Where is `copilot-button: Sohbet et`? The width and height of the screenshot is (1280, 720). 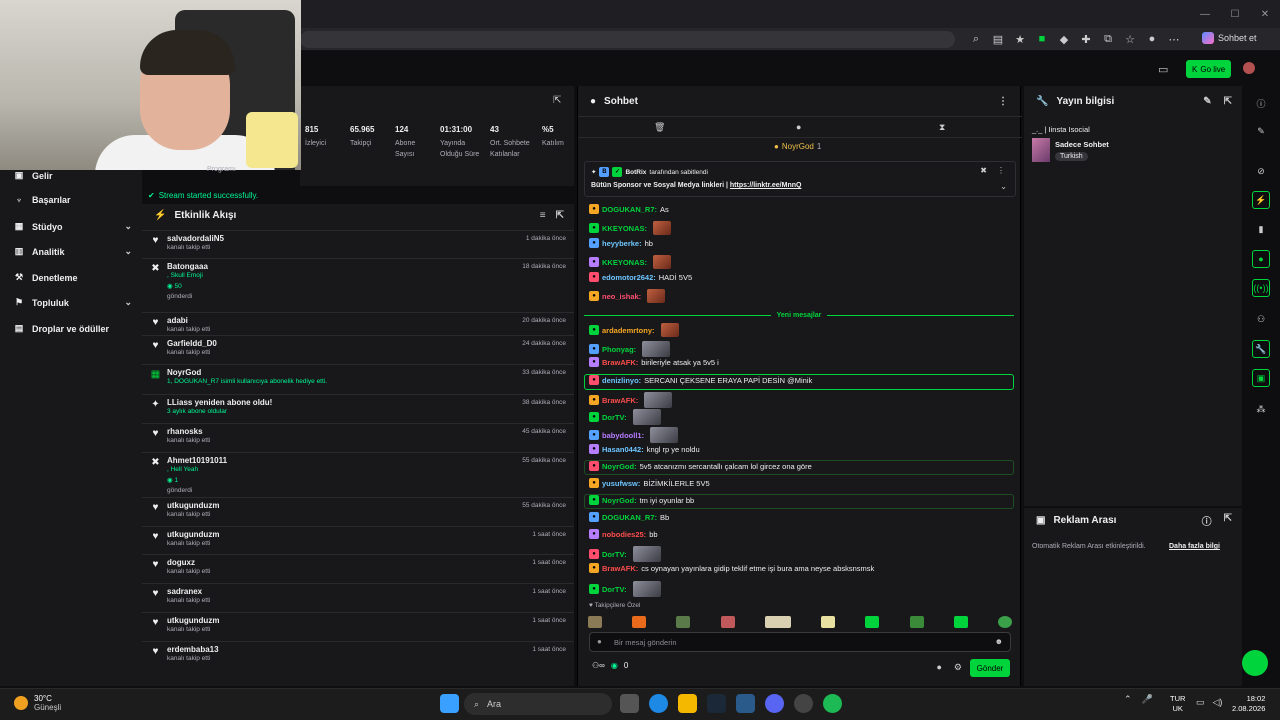
copilot-button: Sohbet et is located at coordinates (1229, 38).